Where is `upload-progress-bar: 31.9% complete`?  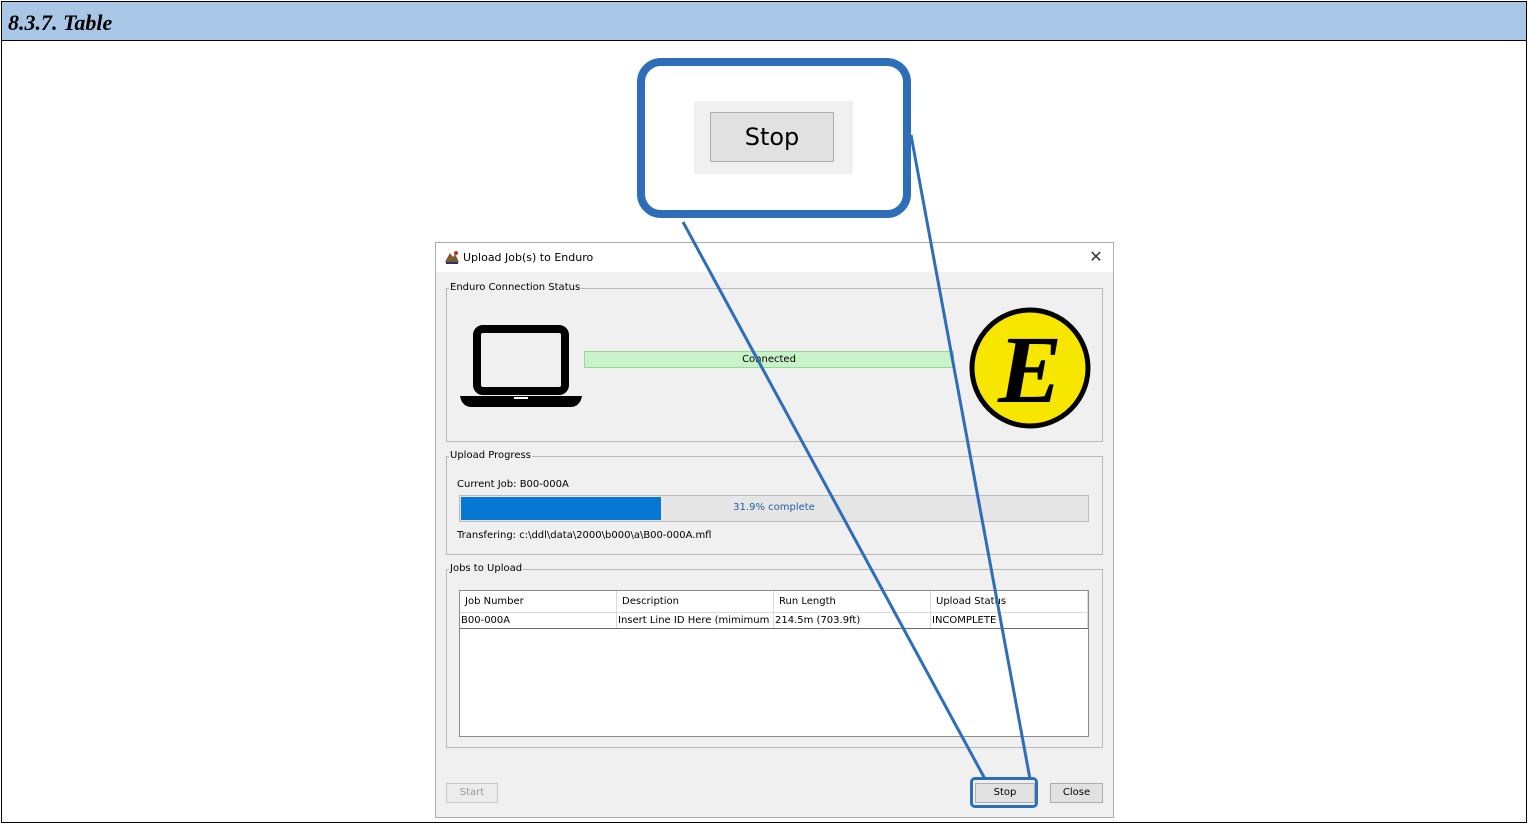 upload-progress-bar: 31.9% complete is located at coordinates (774, 508).